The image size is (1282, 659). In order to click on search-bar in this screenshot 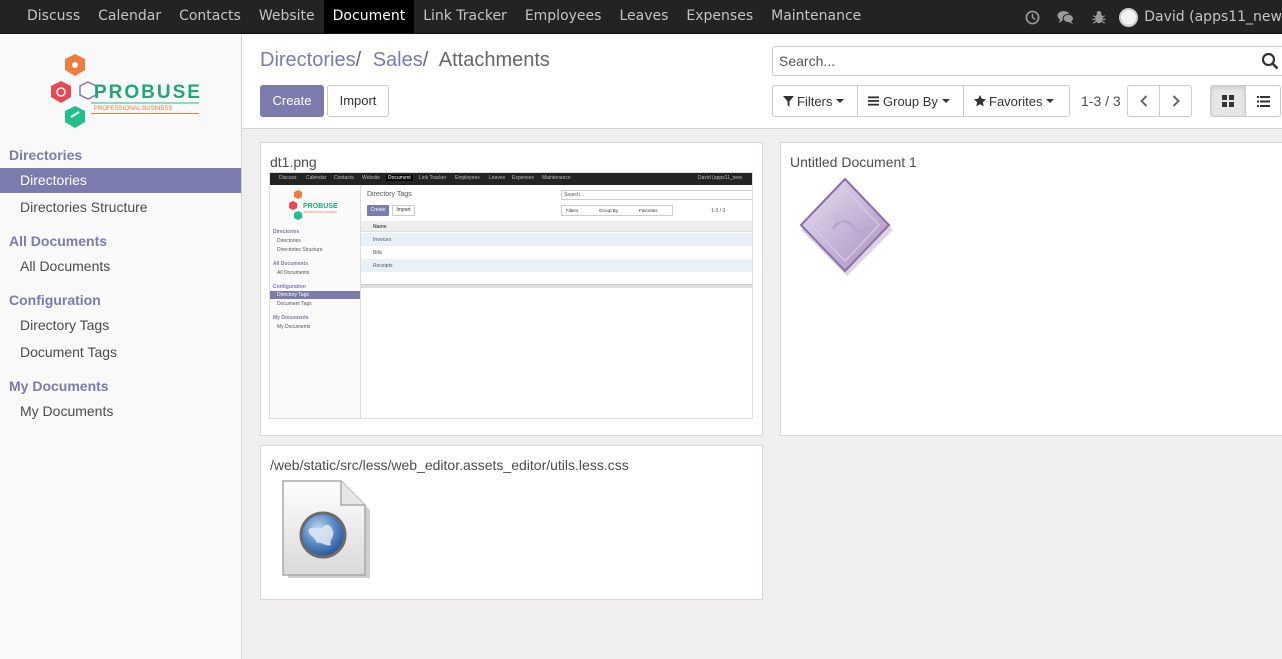, I will do `click(1027, 61)`.